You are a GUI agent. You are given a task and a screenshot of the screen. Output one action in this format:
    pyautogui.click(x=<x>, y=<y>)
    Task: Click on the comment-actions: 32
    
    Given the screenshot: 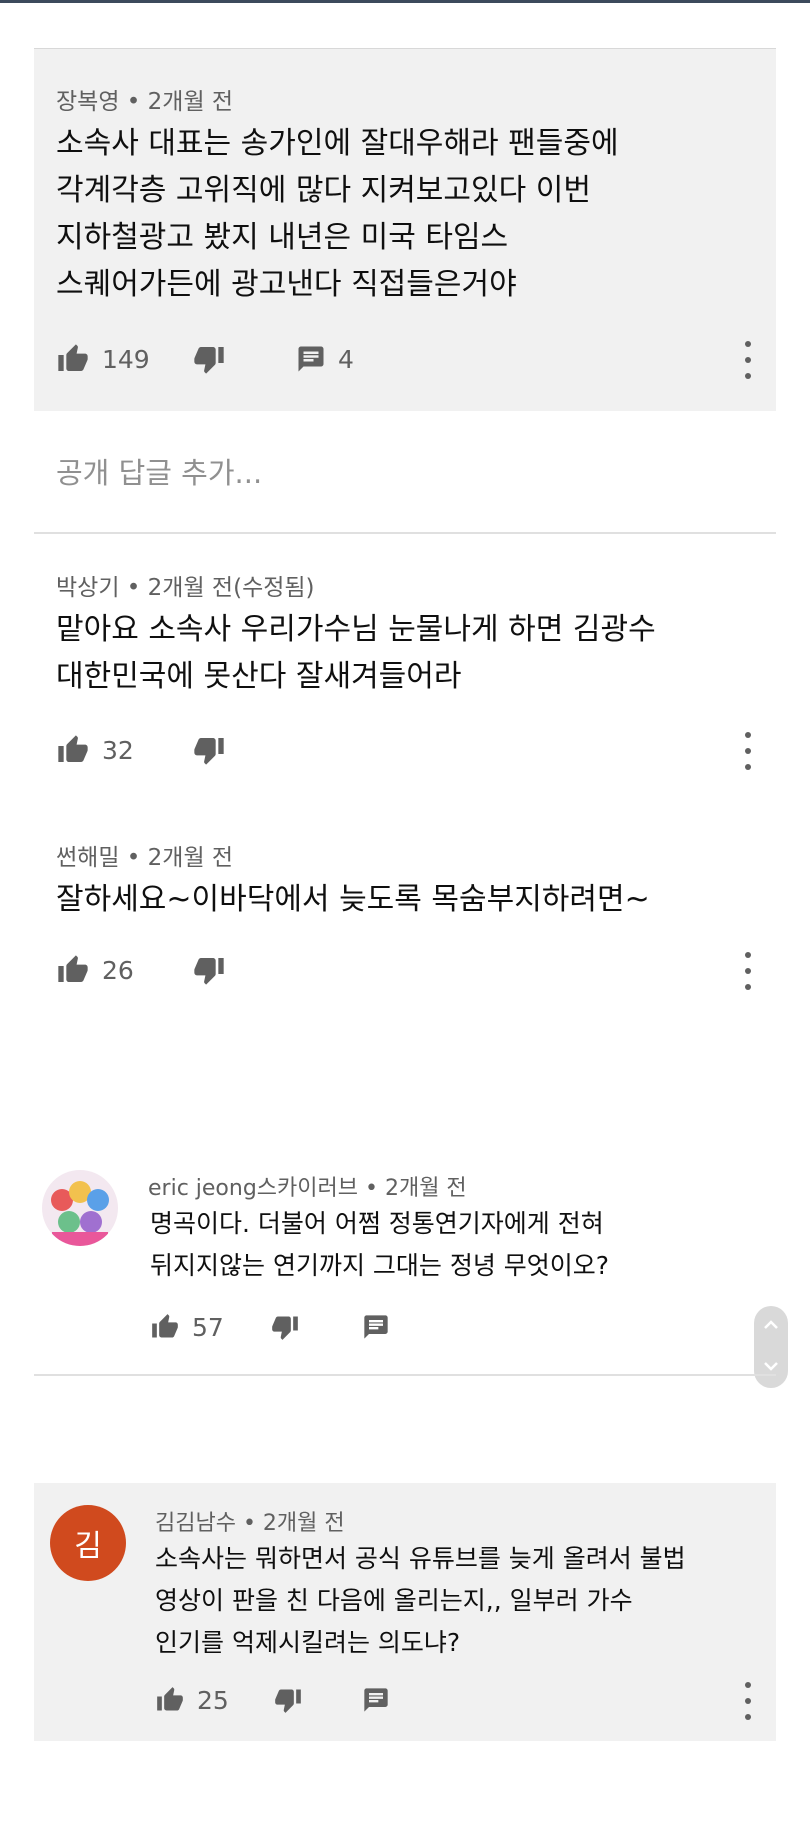 What is the action you would take?
    pyautogui.click(x=406, y=750)
    